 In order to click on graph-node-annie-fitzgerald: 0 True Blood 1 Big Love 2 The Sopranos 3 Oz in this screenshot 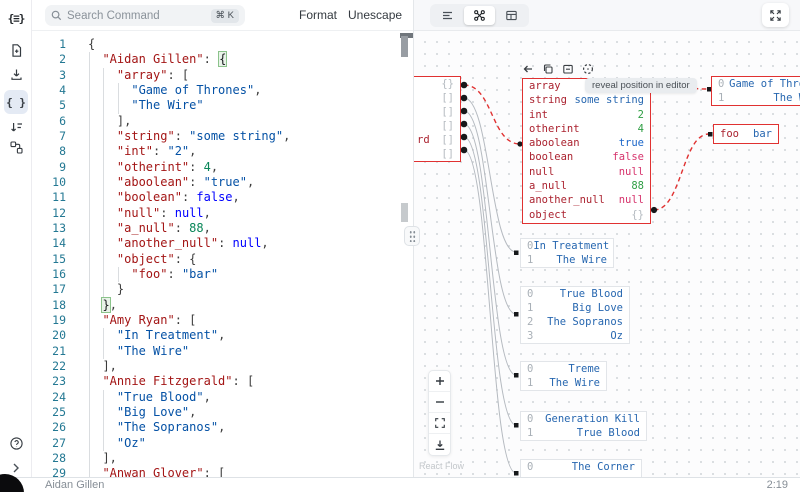, I will do `click(575, 315)`.